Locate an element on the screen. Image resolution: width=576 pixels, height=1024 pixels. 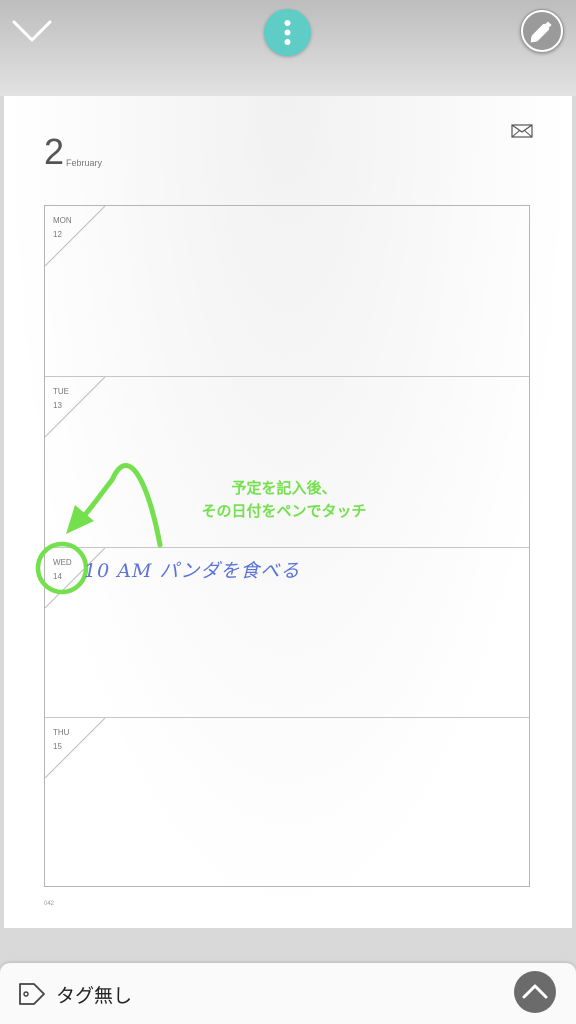
day-of-week: TUE is located at coordinates (61, 391).